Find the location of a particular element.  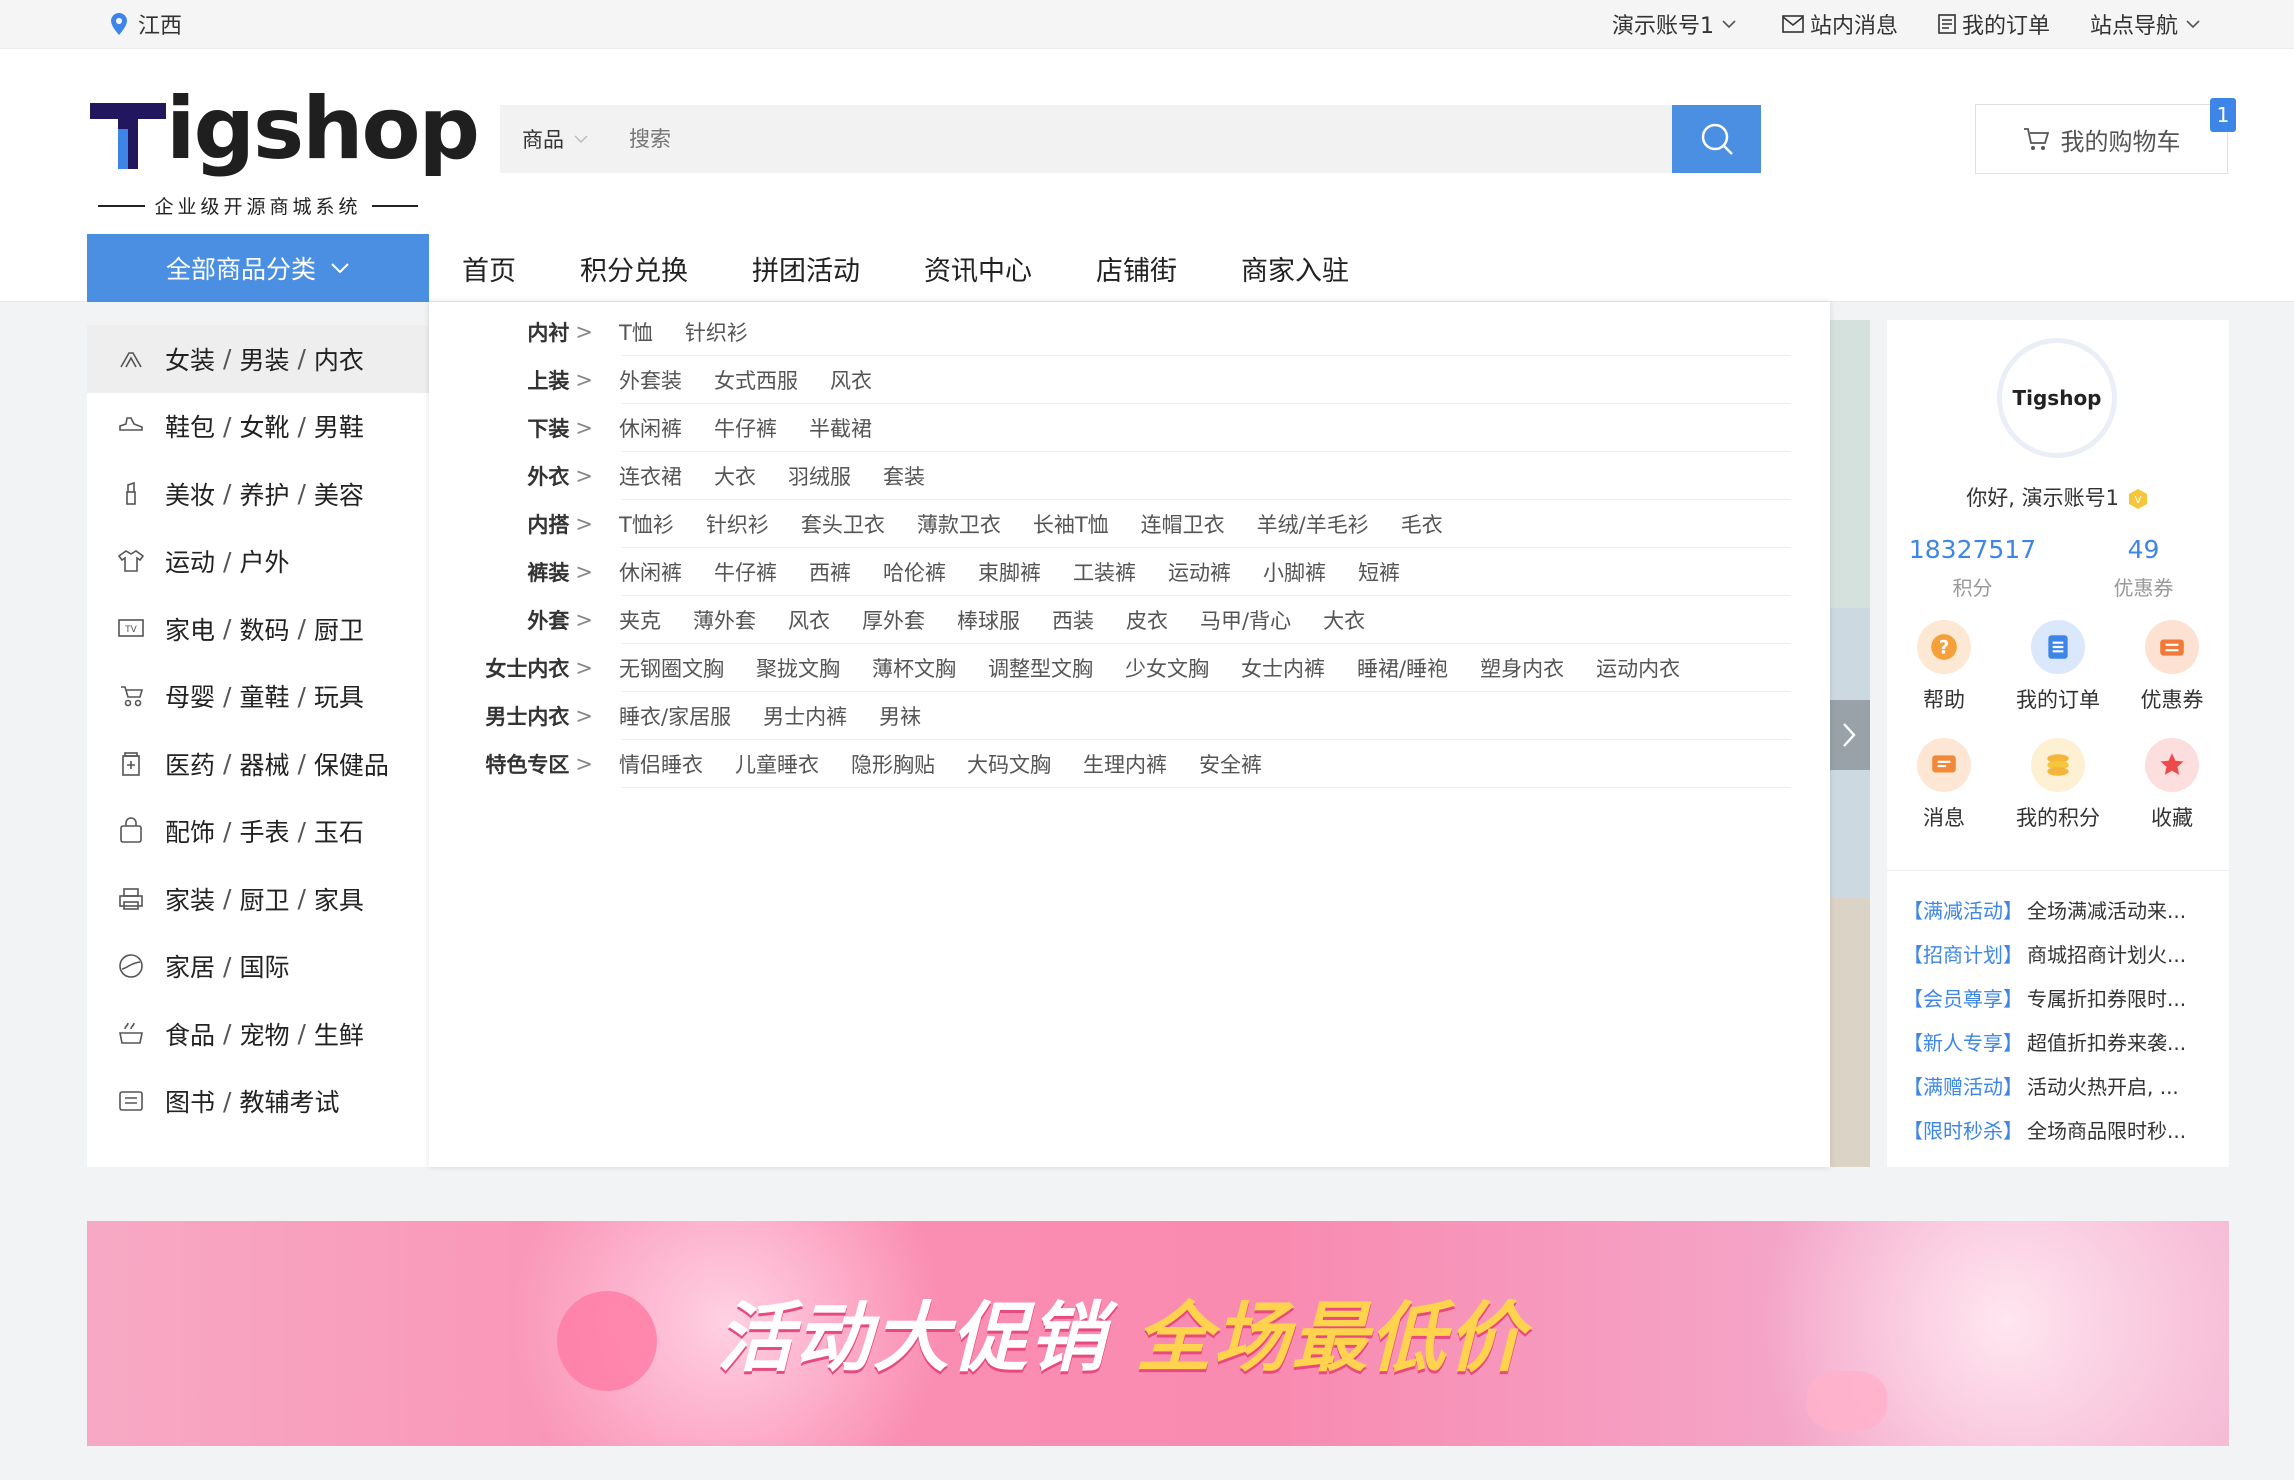

subcategory-link: 长袖T恤 is located at coordinates (1071, 524).